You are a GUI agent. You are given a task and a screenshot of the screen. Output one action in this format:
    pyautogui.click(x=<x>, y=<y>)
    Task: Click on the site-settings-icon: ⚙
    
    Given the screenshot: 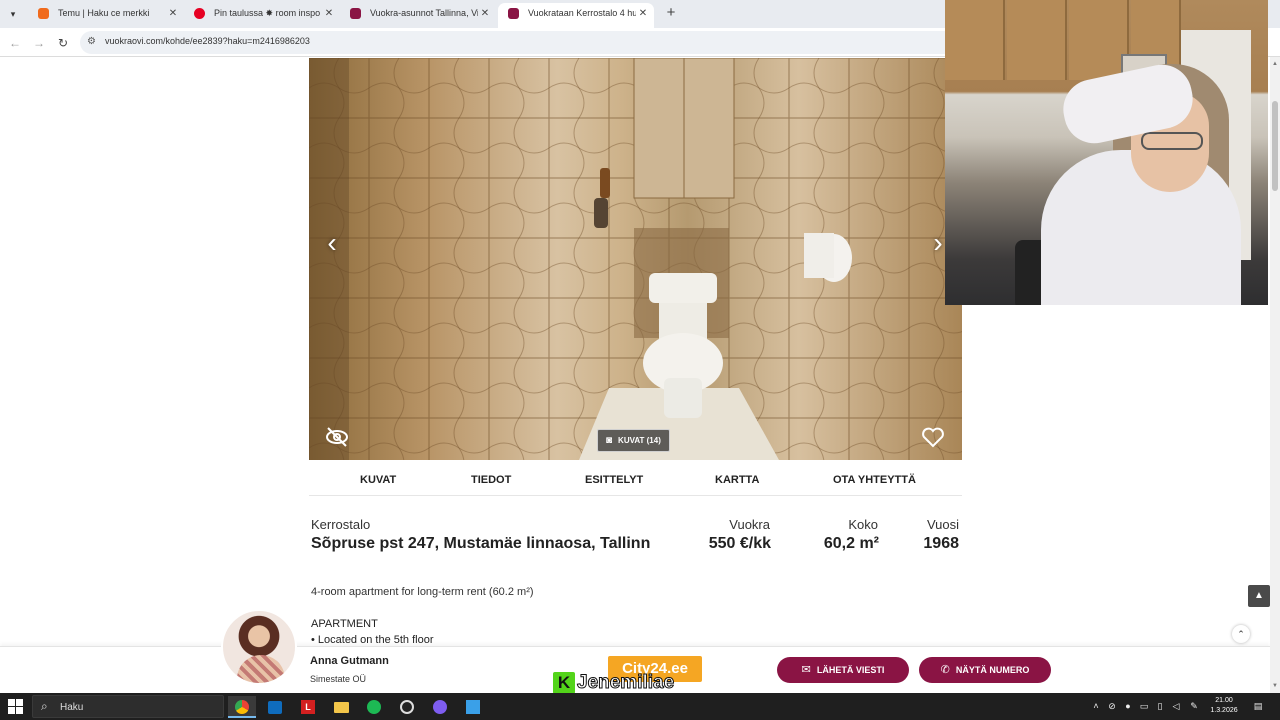 What is the action you would take?
    pyautogui.click(x=93, y=42)
    